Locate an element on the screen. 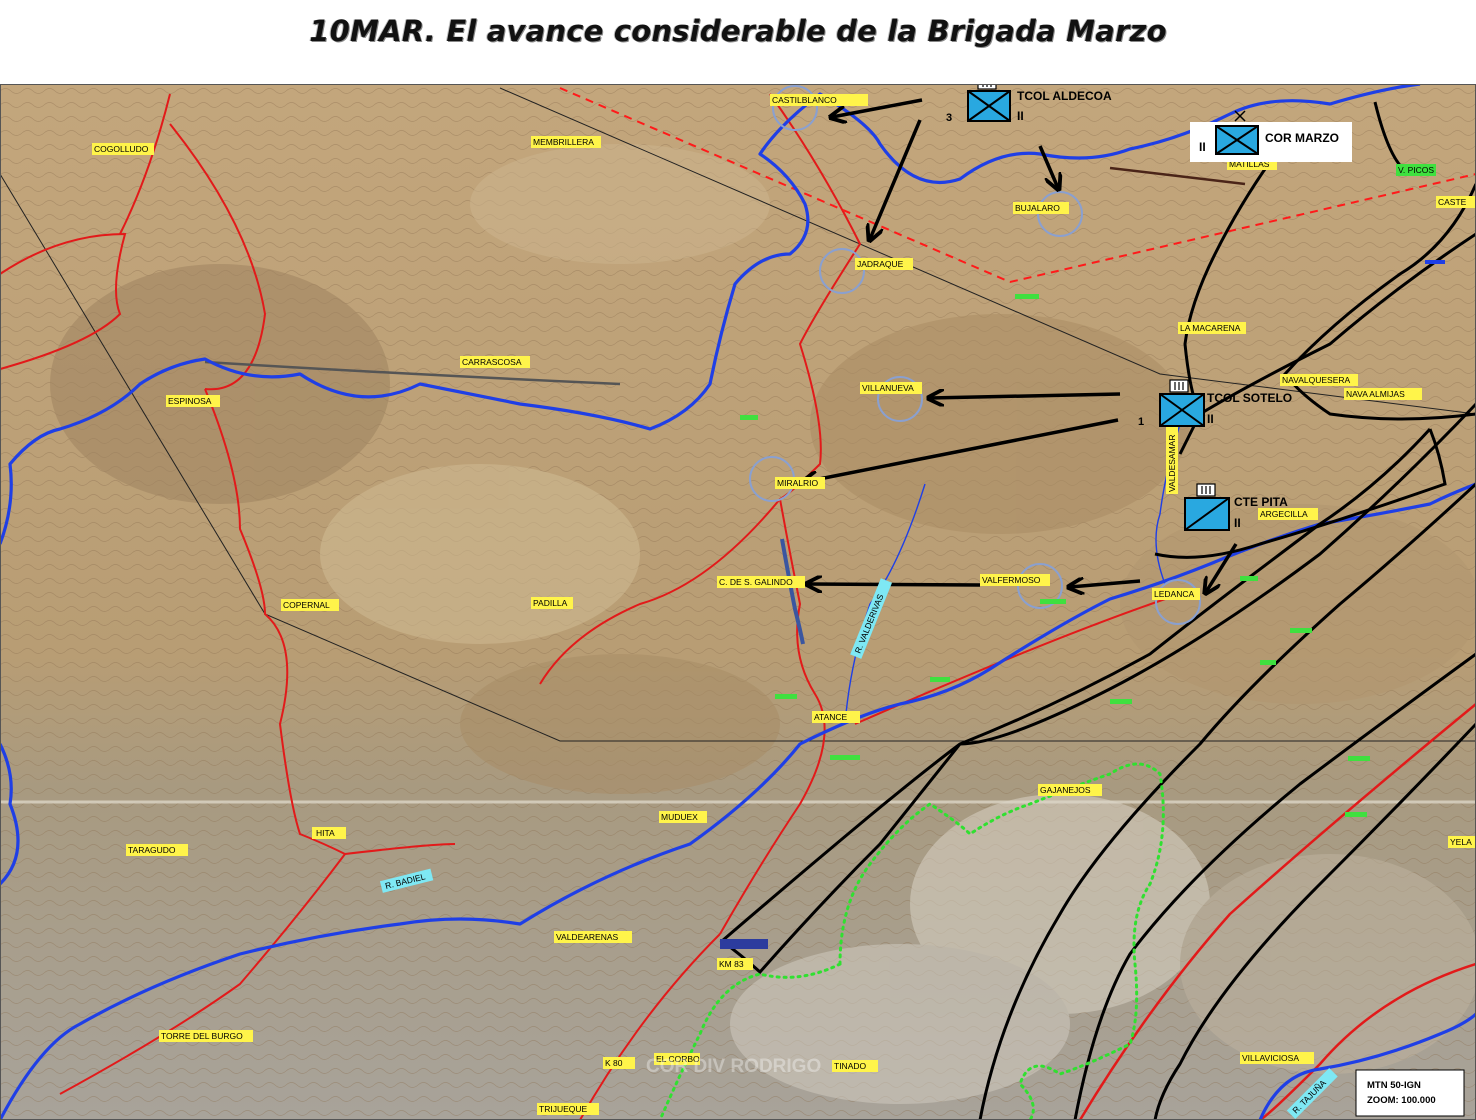 The image size is (1476, 1120). svg-text: CARRASCOSA is located at coordinates (492, 362).